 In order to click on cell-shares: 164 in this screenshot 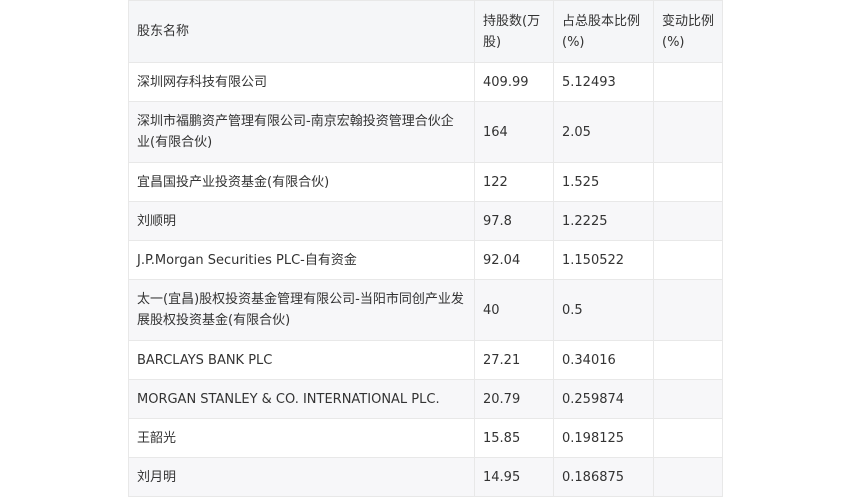, I will do `click(514, 132)`.